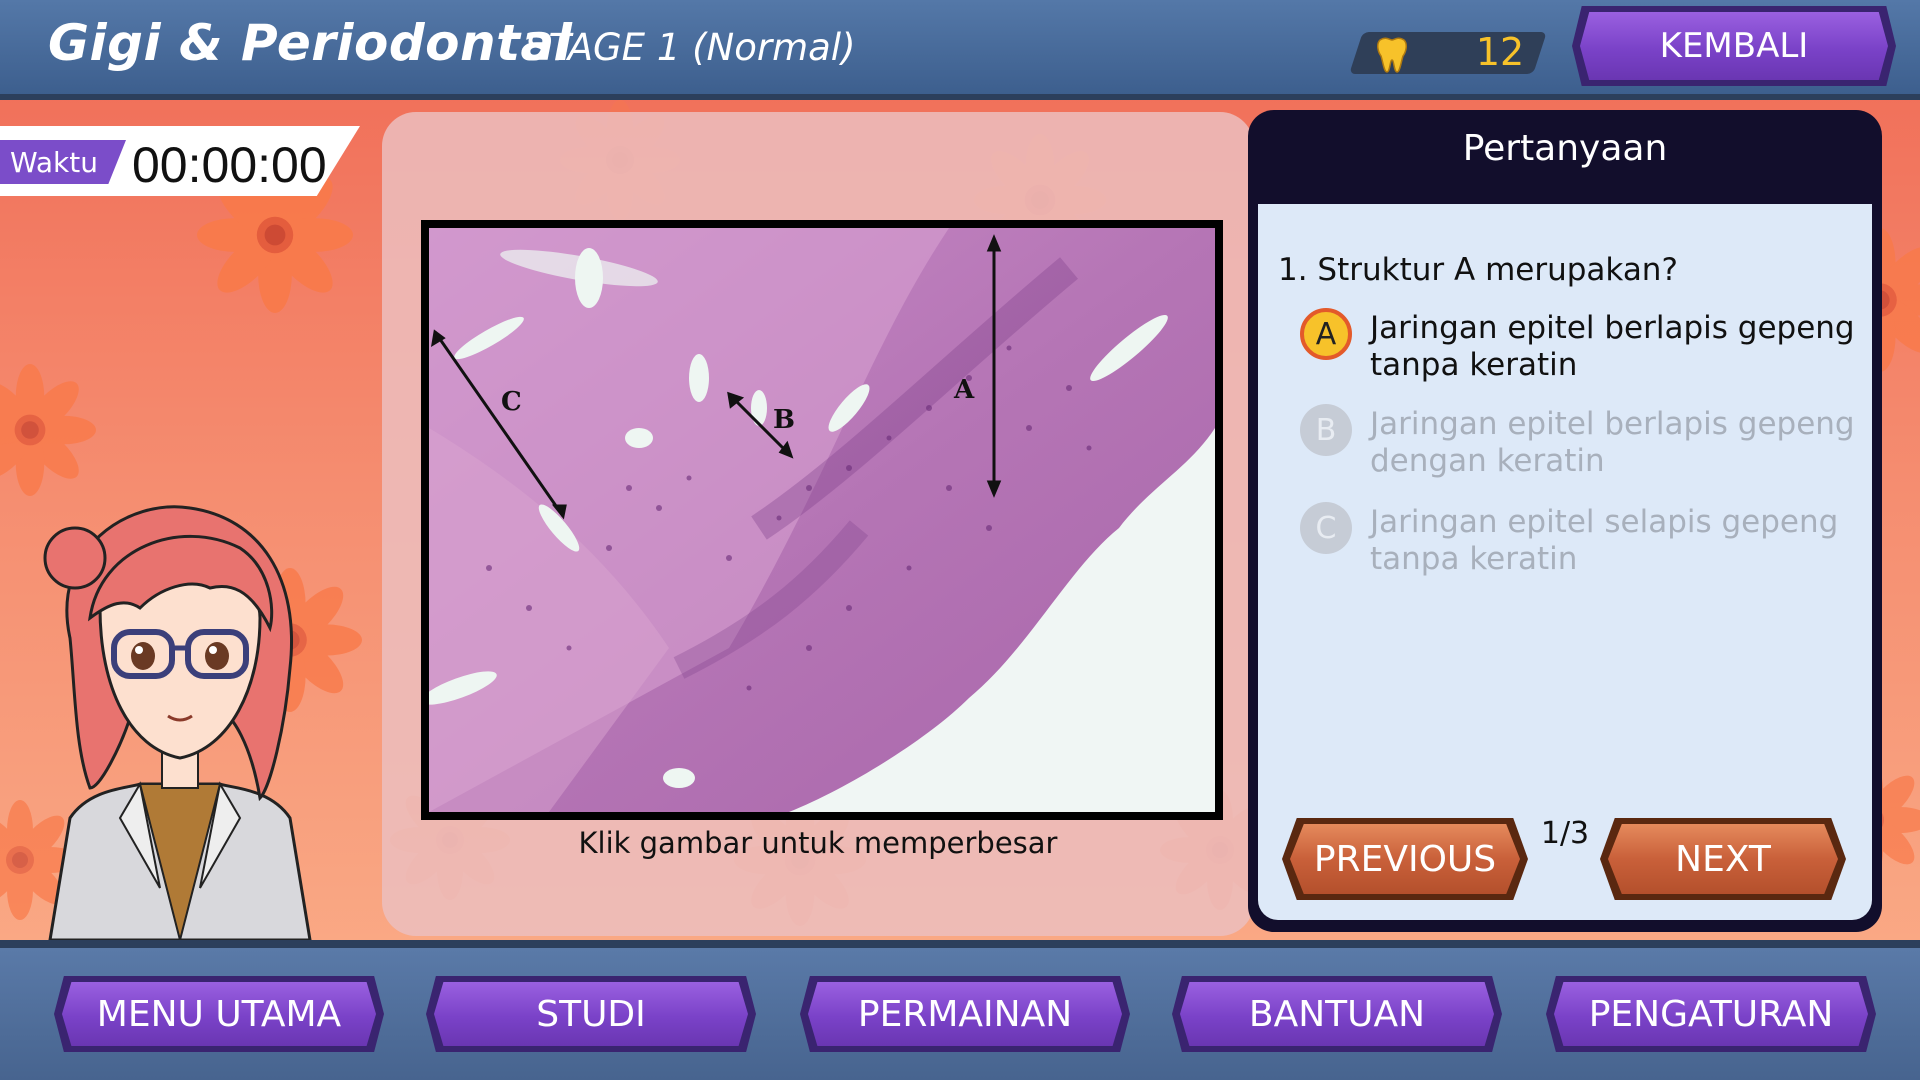  What do you see at coordinates (229, 165) in the screenshot?
I see `timer-value: 00:00:00` at bounding box center [229, 165].